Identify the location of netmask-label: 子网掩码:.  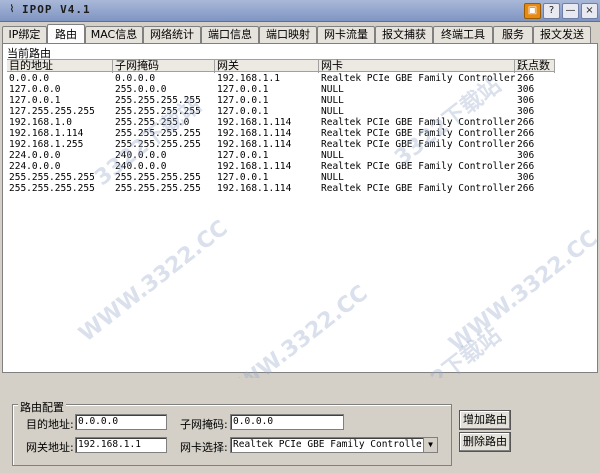
(204, 424).